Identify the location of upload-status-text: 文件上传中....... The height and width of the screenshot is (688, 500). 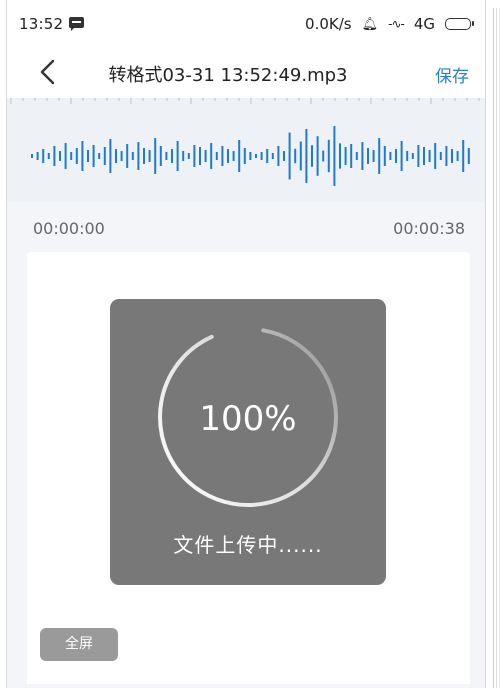
(248, 545).